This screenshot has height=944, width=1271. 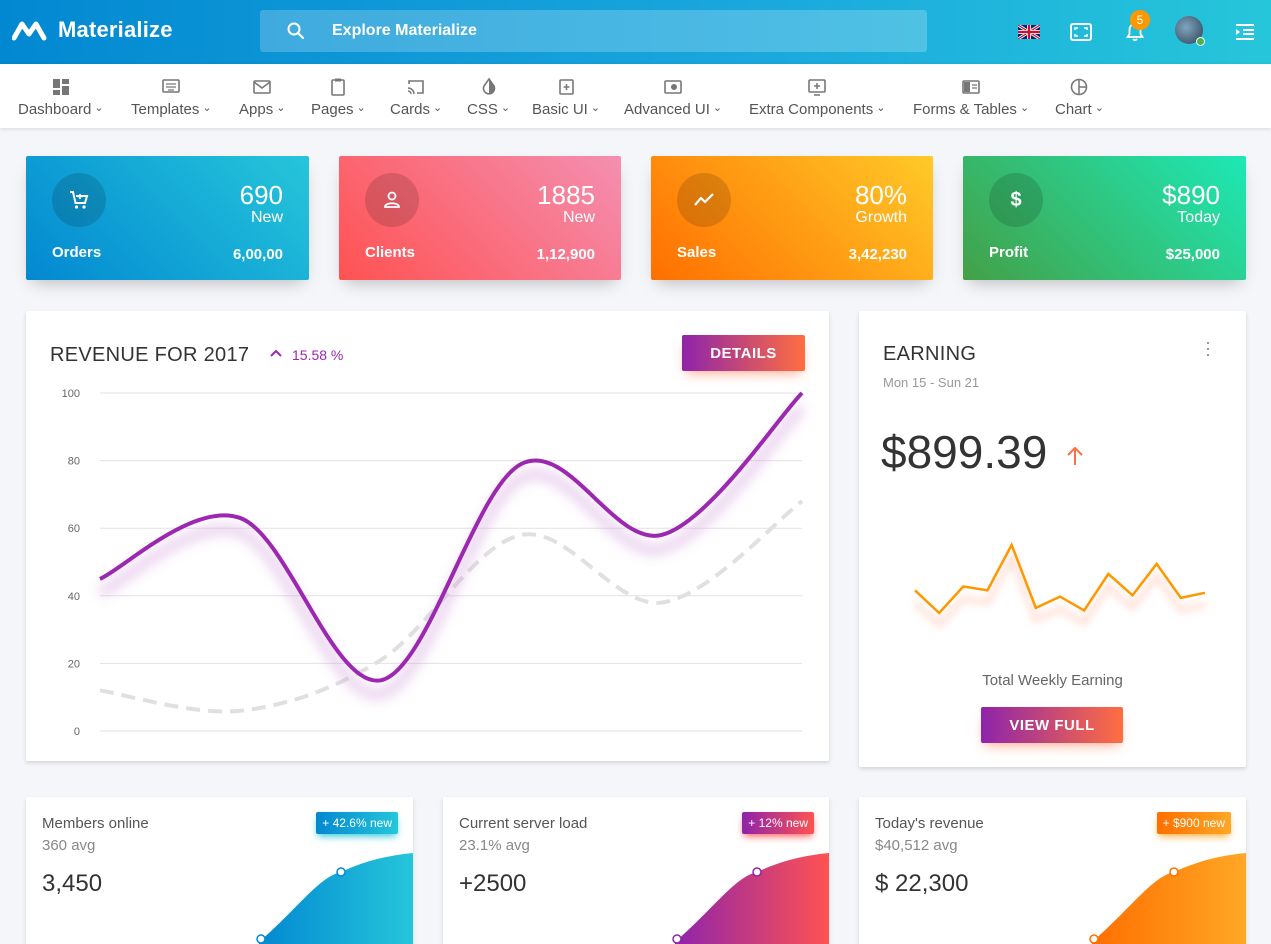 I want to click on search-icon, so click(x=296, y=31).